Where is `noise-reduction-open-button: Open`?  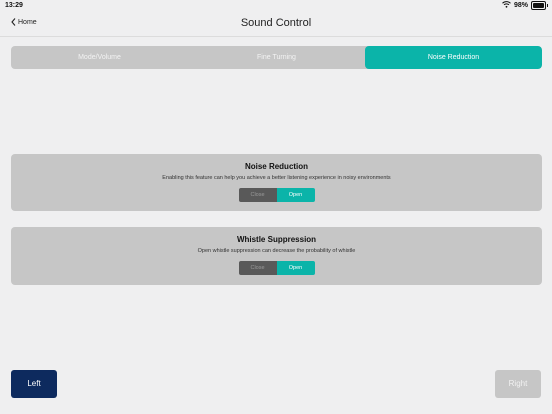
noise-reduction-open-button: Open is located at coordinates (295, 195).